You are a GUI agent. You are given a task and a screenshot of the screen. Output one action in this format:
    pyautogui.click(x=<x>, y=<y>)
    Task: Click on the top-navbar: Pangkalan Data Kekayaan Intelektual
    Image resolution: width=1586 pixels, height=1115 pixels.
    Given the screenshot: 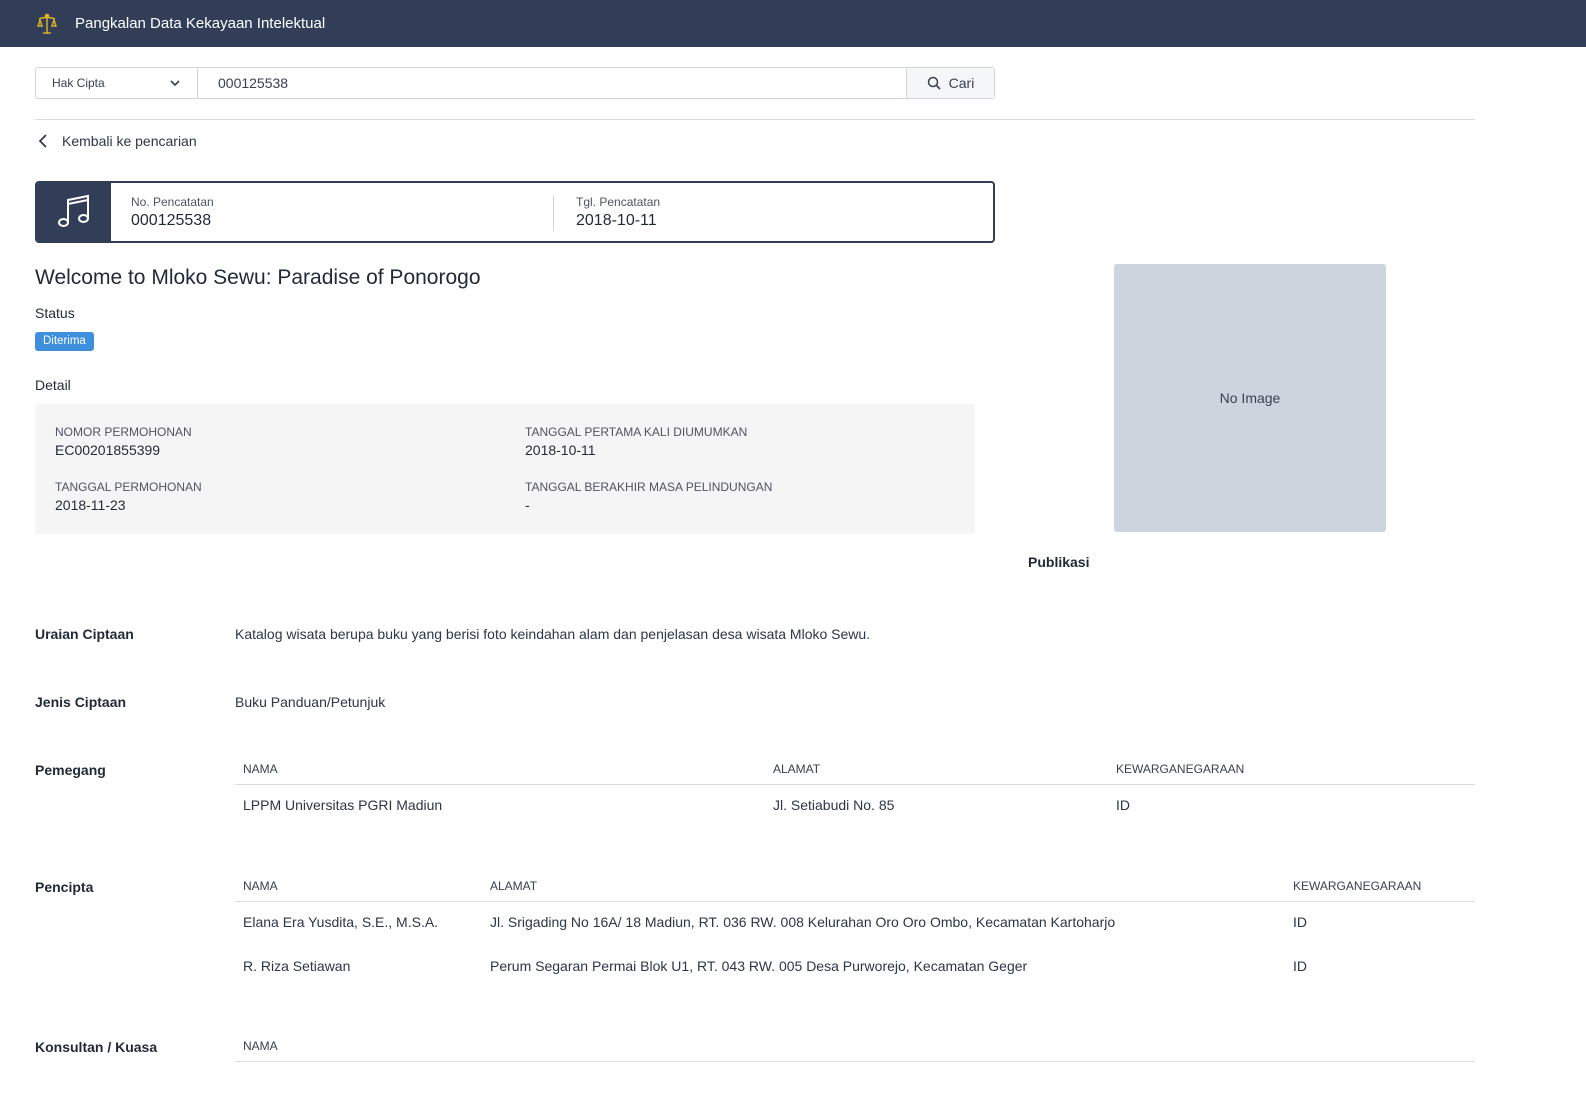 What is the action you would take?
    pyautogui.click(x=793, y=23)
    